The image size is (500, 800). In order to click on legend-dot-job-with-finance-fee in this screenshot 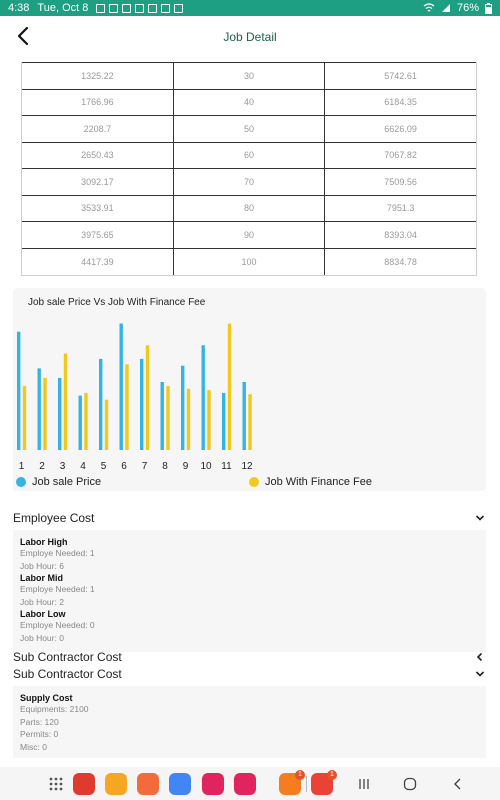, I will do `click(254, 482)`.